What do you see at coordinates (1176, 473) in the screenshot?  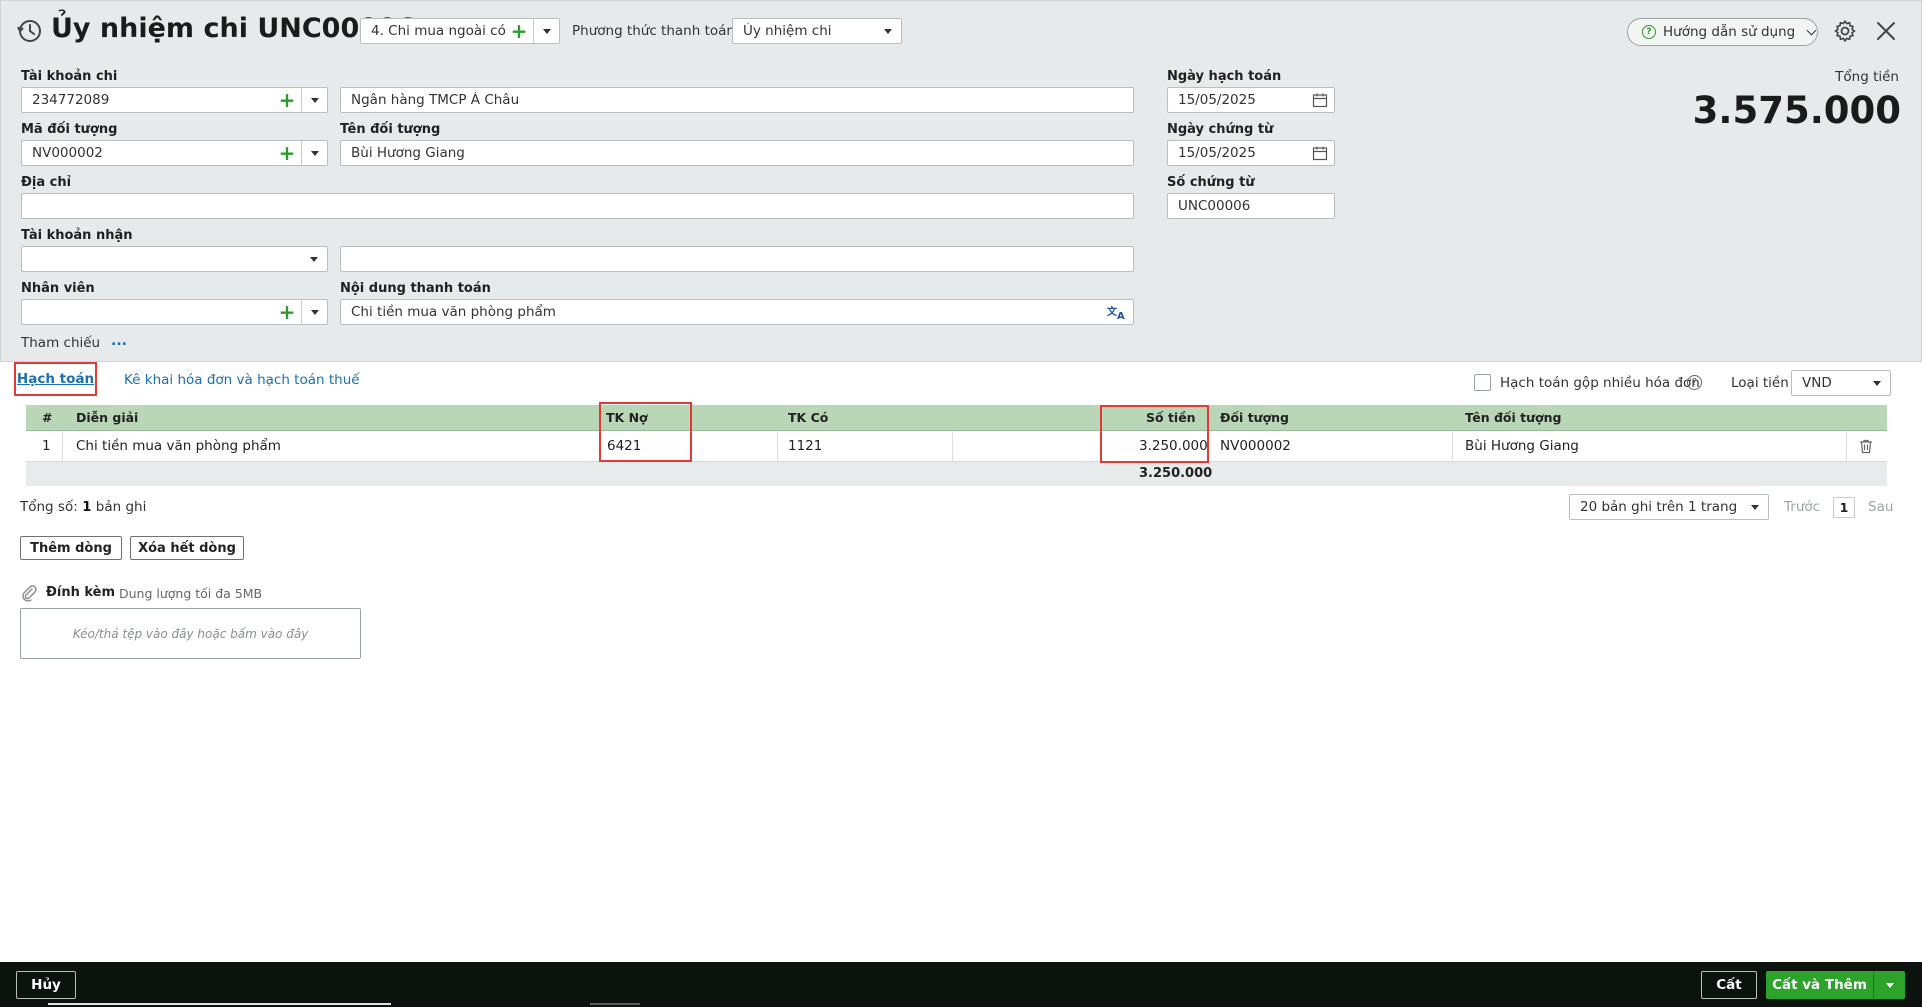 I see `sum-amount: 3.250.000` at bounding box center [1176, 473].